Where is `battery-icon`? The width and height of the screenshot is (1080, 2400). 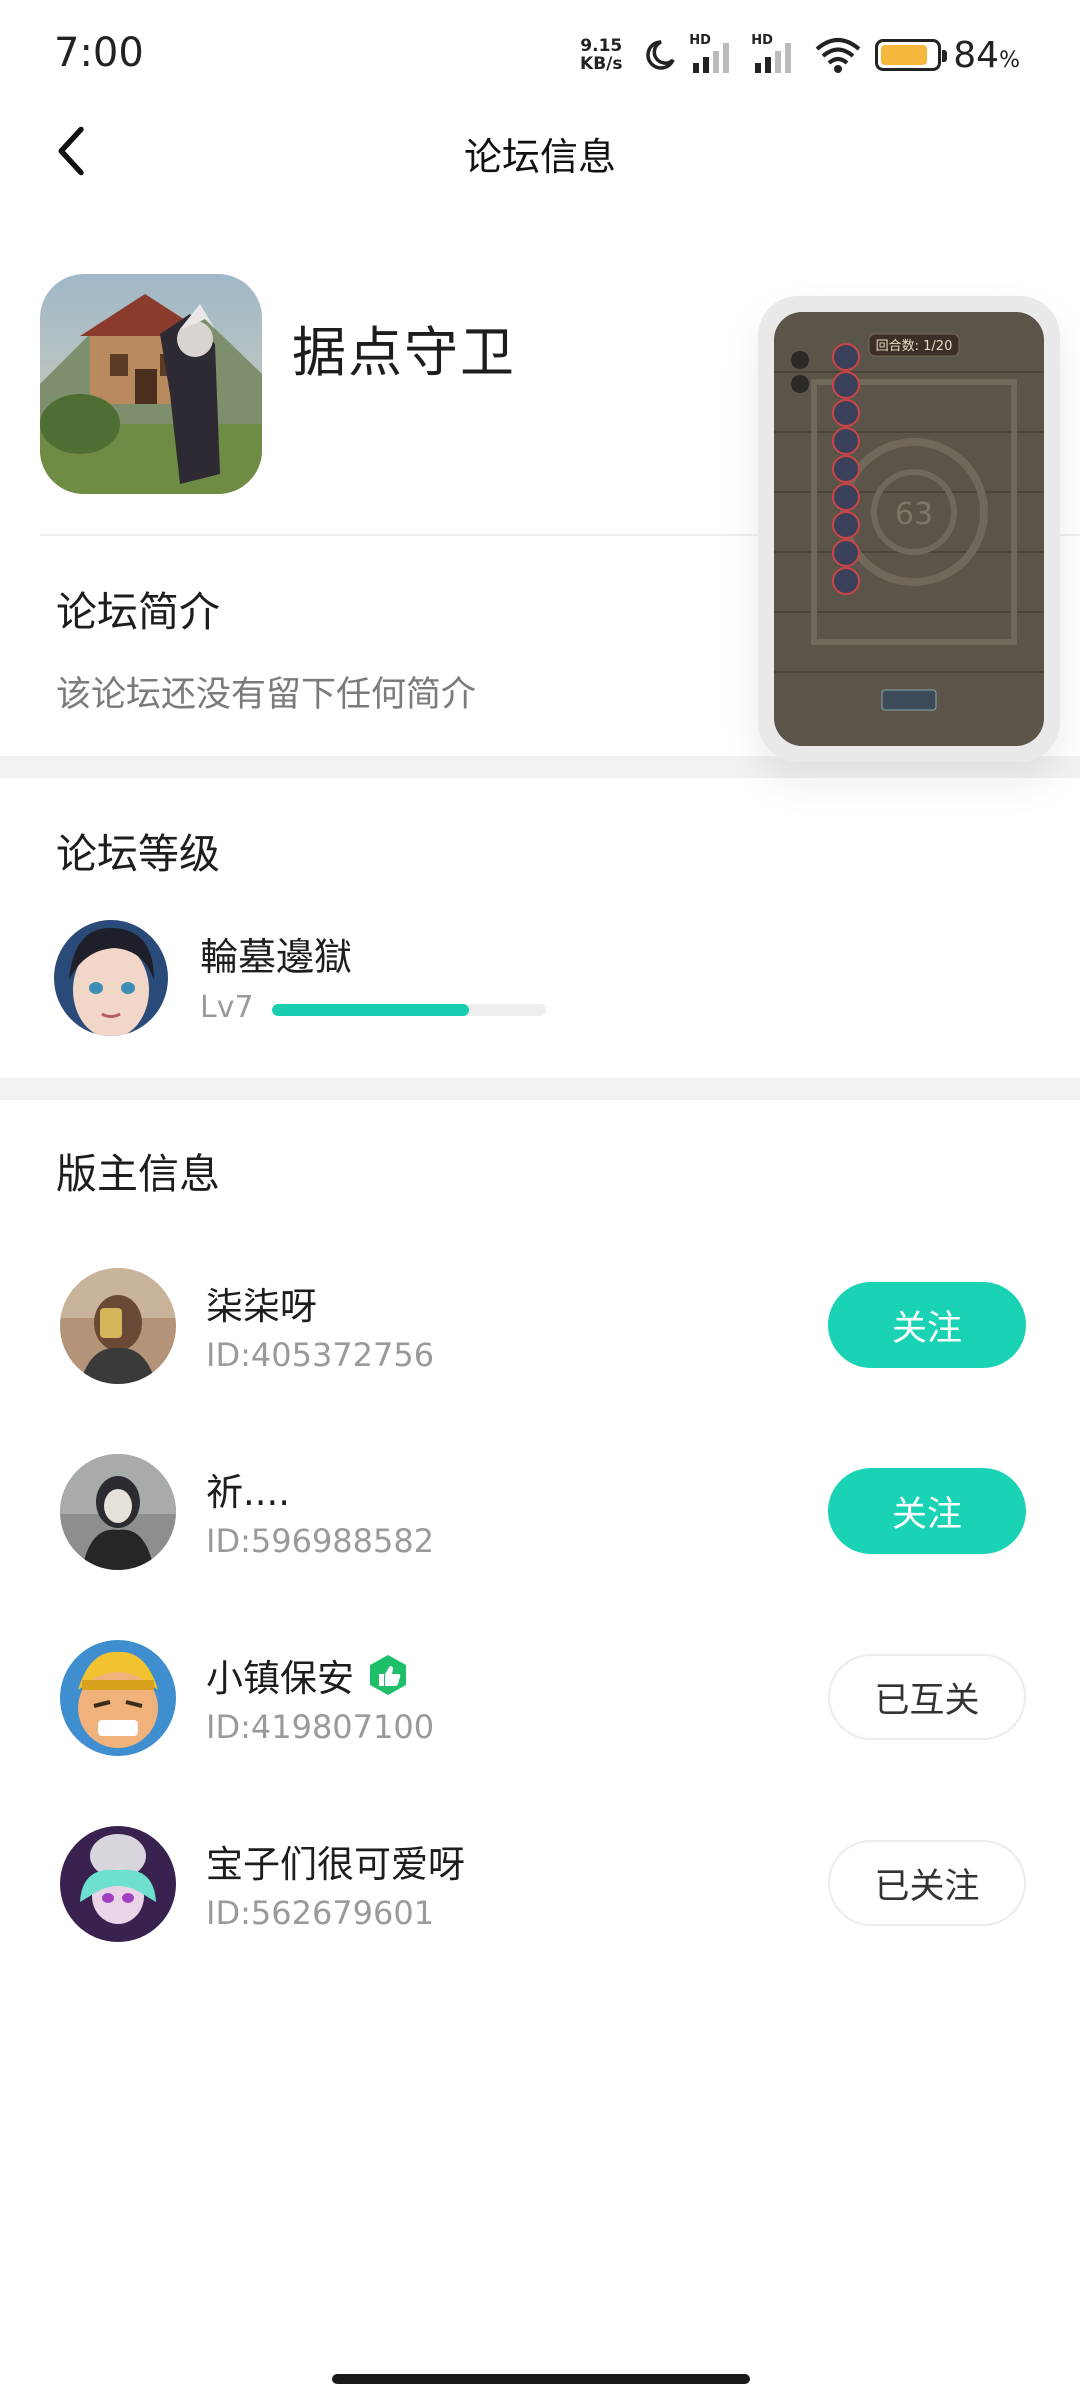
battery-icon is located at coordinates (911, 55).